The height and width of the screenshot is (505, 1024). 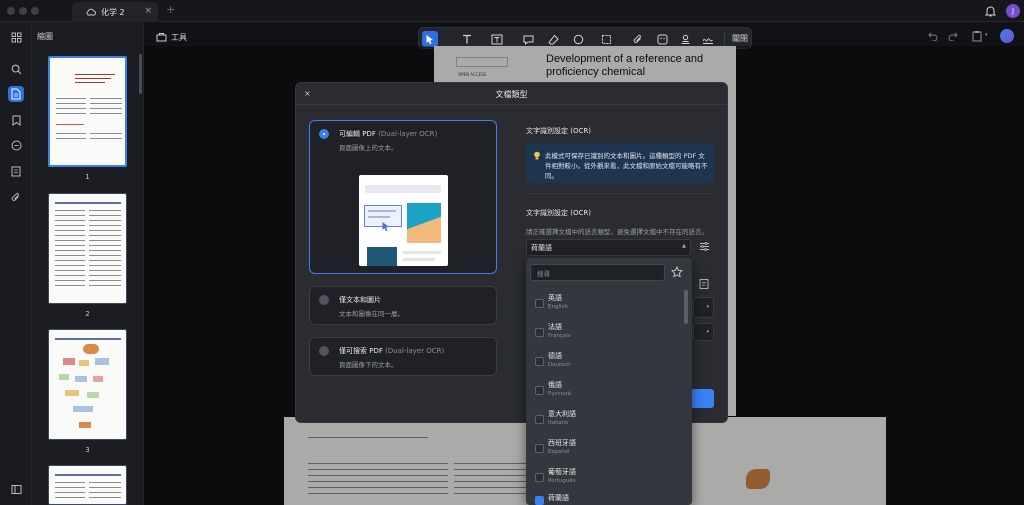 What do you see at coordinates (617, 232) in the screenshot?
I see `ocr-language-subtitle: 請正確選擇文檔中的語言類型，避免選擇文檔中不存在的語言。` at bounding box center [617, 232].